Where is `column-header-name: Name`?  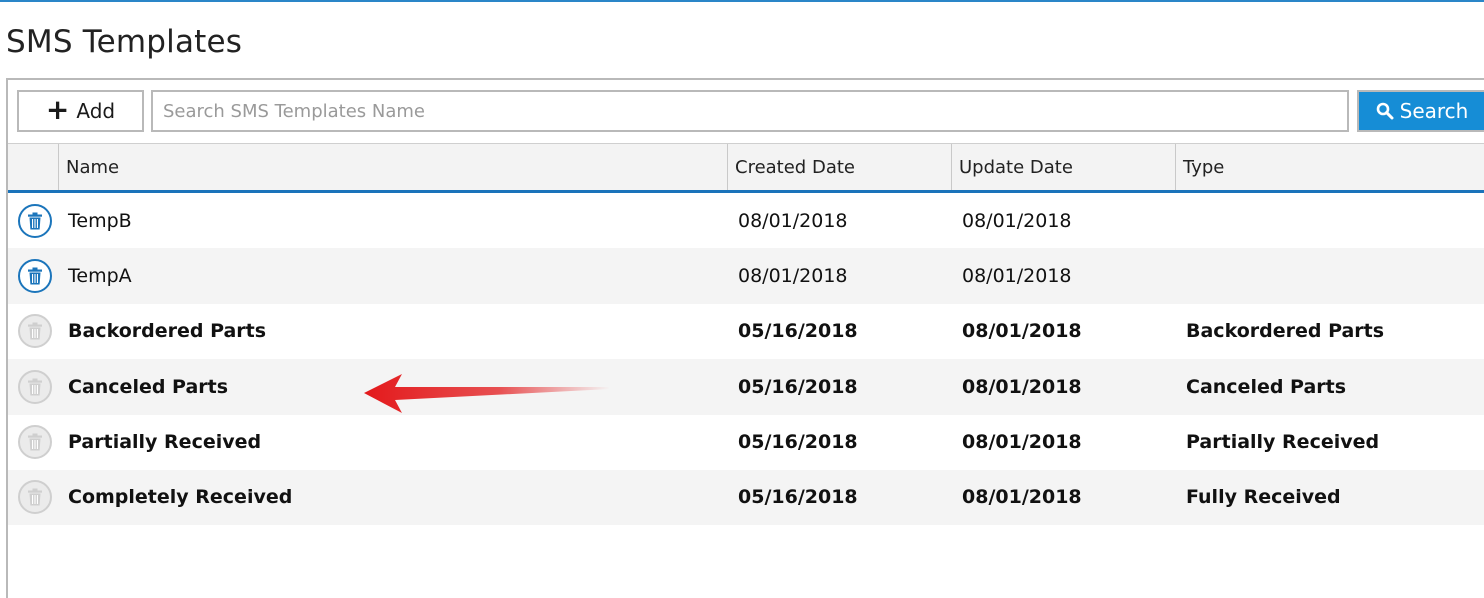 column-header-name: Name is located at coordinates (393, 167).